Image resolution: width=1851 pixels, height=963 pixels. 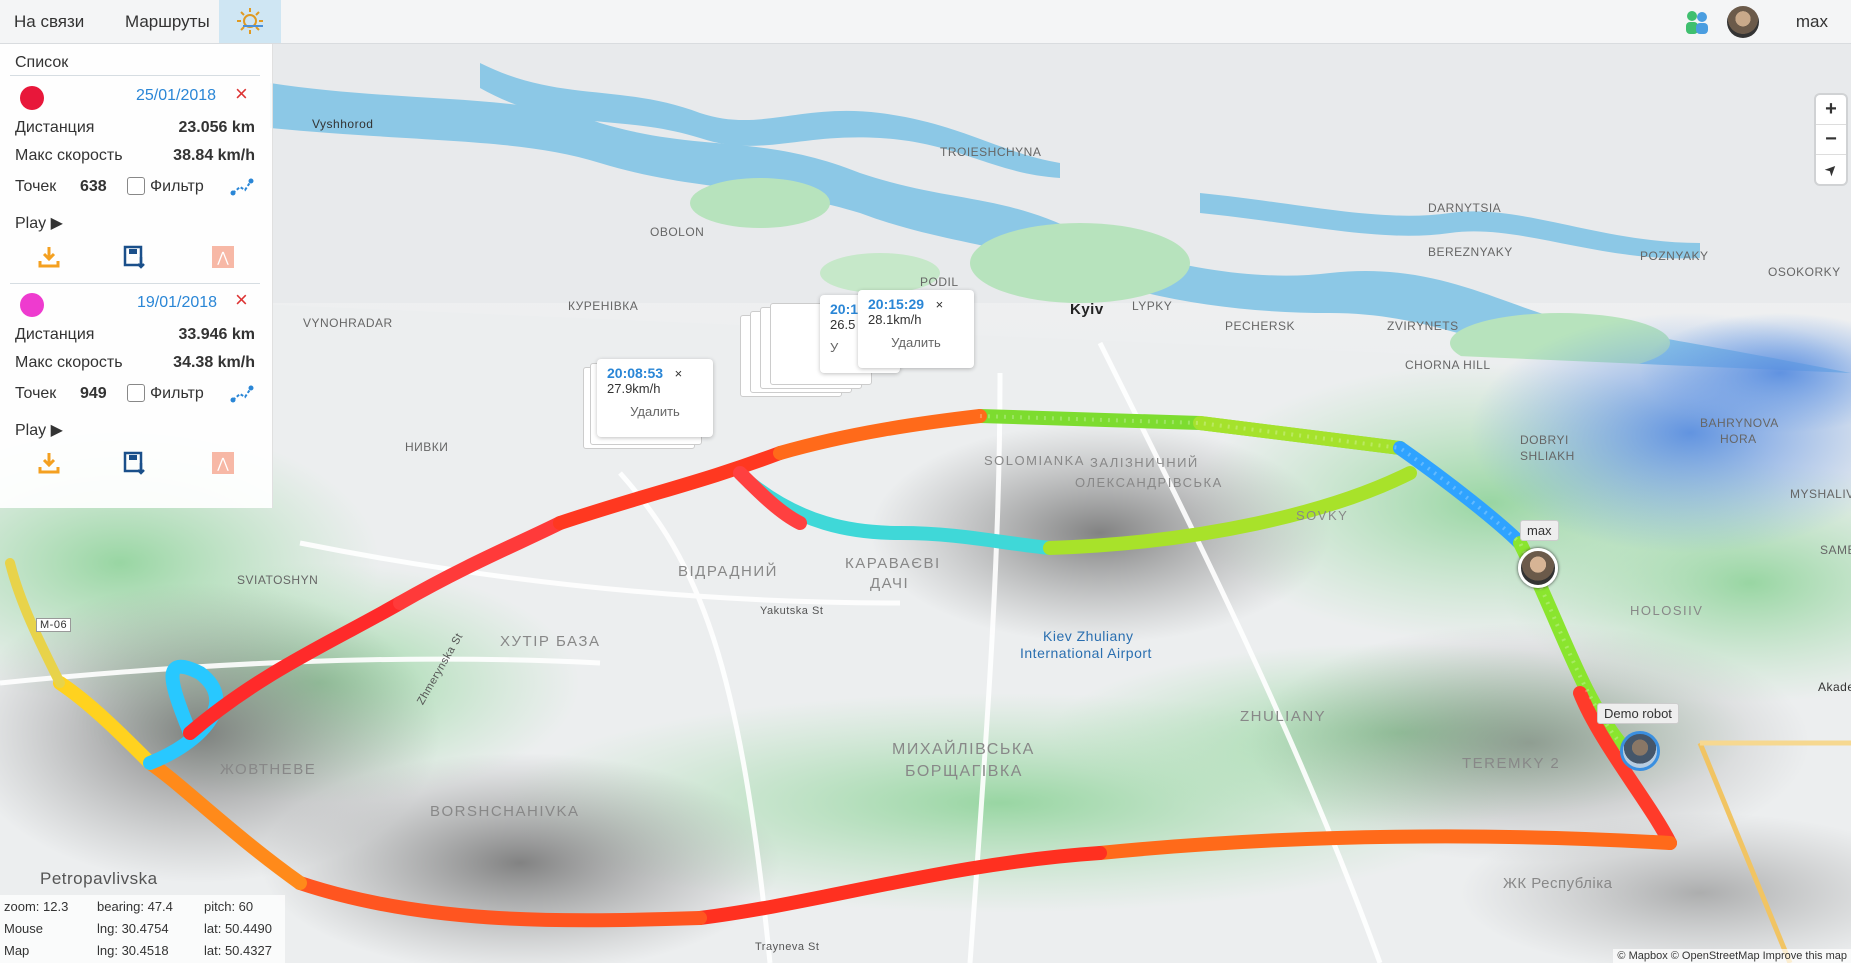 I want to click on points-value: 949, so click(x=93, y=393).